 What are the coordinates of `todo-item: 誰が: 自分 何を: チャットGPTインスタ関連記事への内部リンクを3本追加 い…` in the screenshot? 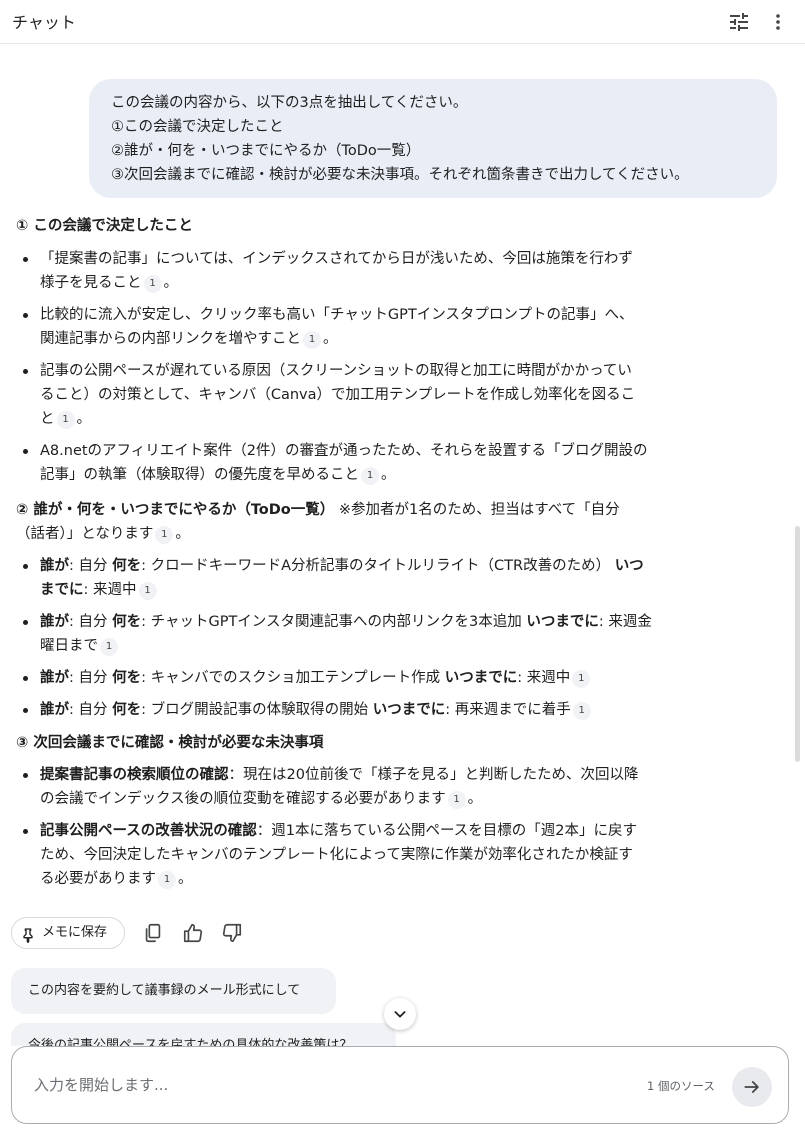 It's located at (361, 634).